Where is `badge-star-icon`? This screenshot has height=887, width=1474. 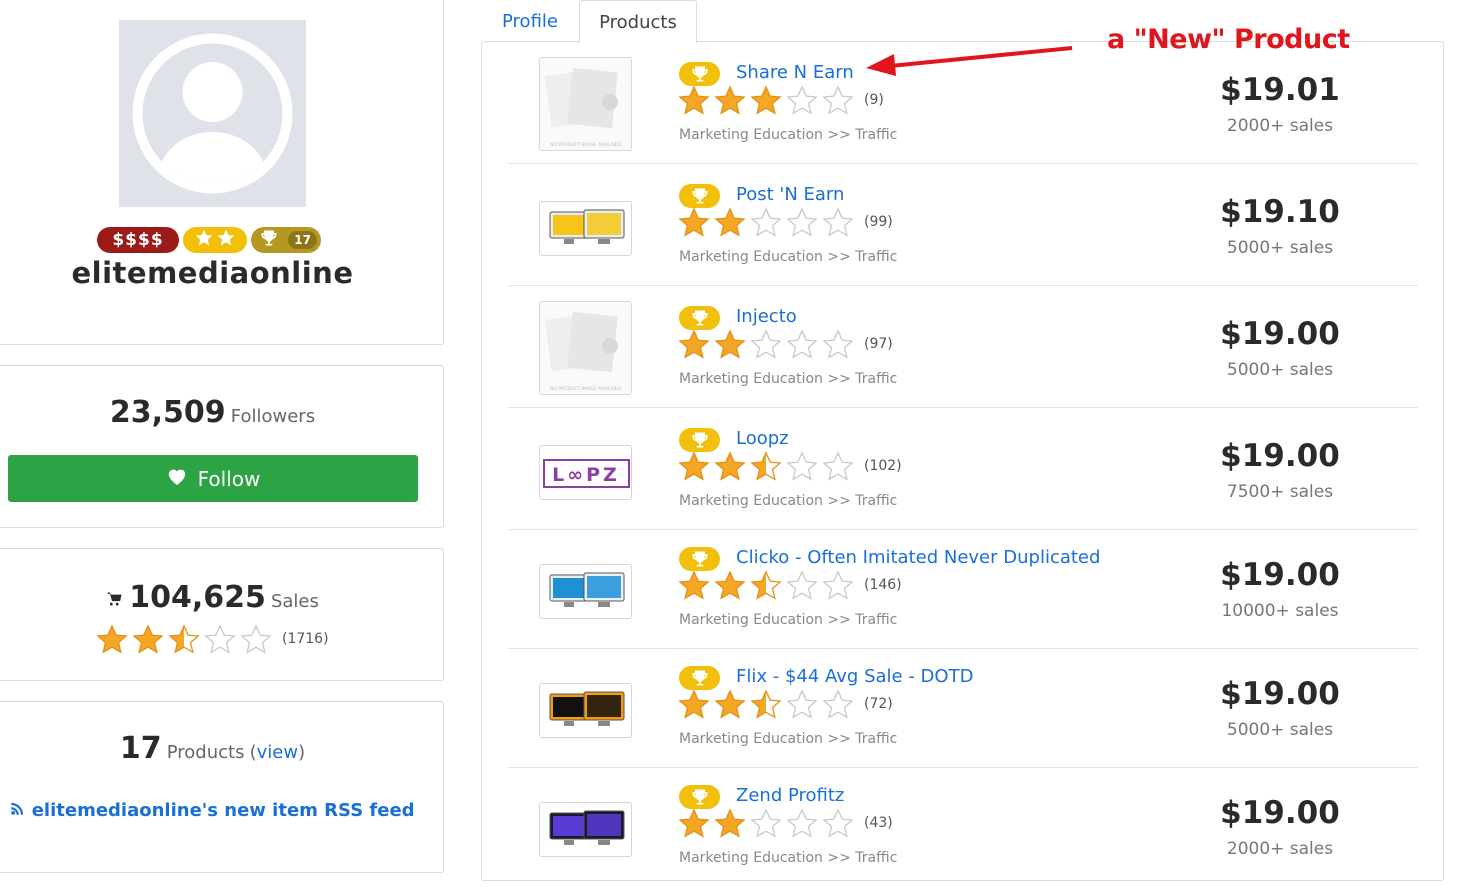 badge-star-icon is located at coordinates (226, 240).